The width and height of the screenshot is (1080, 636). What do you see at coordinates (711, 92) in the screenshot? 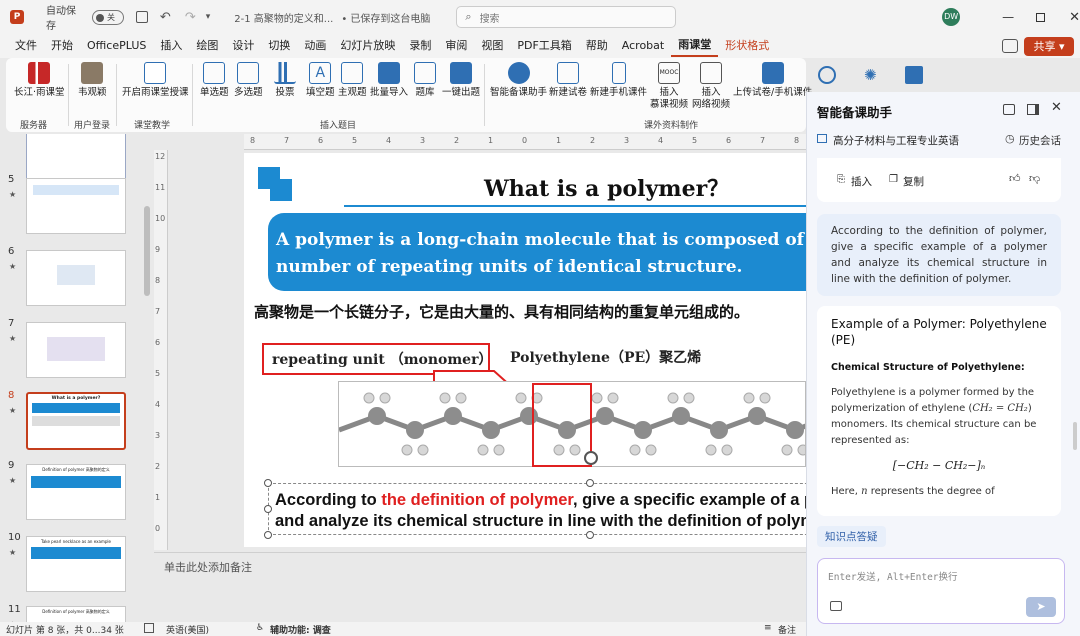
I see `button-label: 插入` at bounding box center [711, 92].